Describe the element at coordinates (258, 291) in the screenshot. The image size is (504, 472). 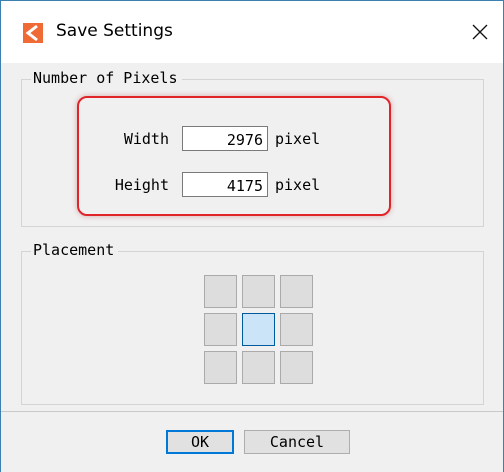
I see `placement-cell-top-center` at that location.